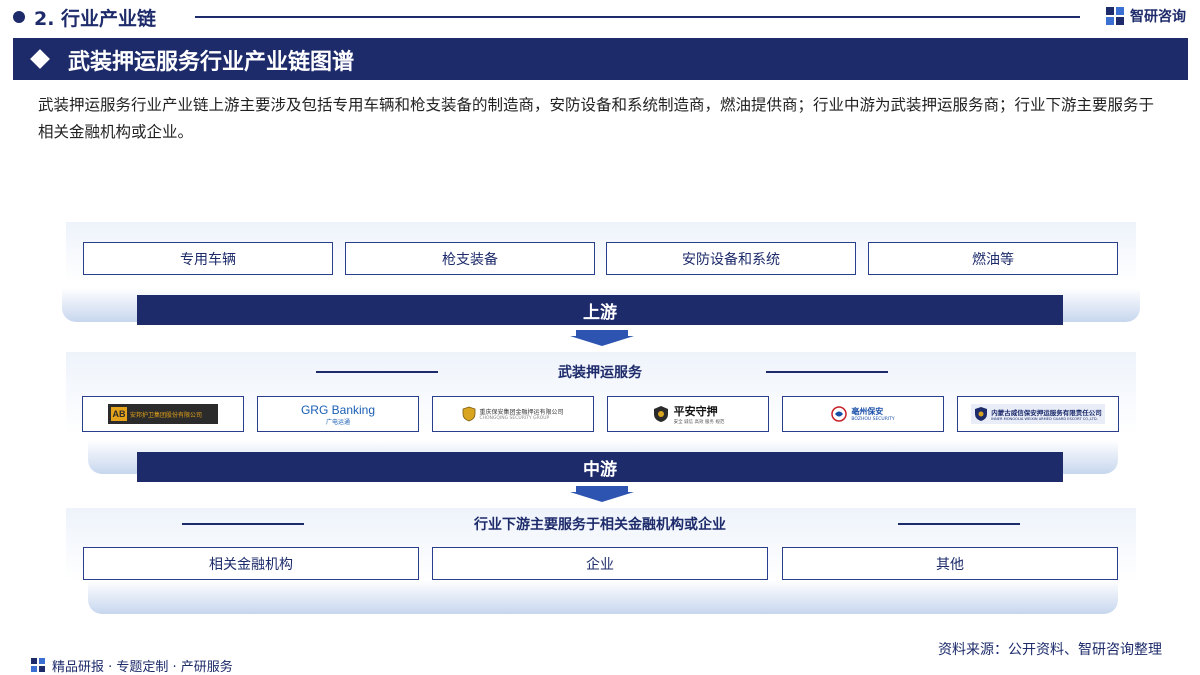  I want to click on pingan-logo-icon: 平安守押 安全 诚信 高效 服务 规范, so click(688, 414).